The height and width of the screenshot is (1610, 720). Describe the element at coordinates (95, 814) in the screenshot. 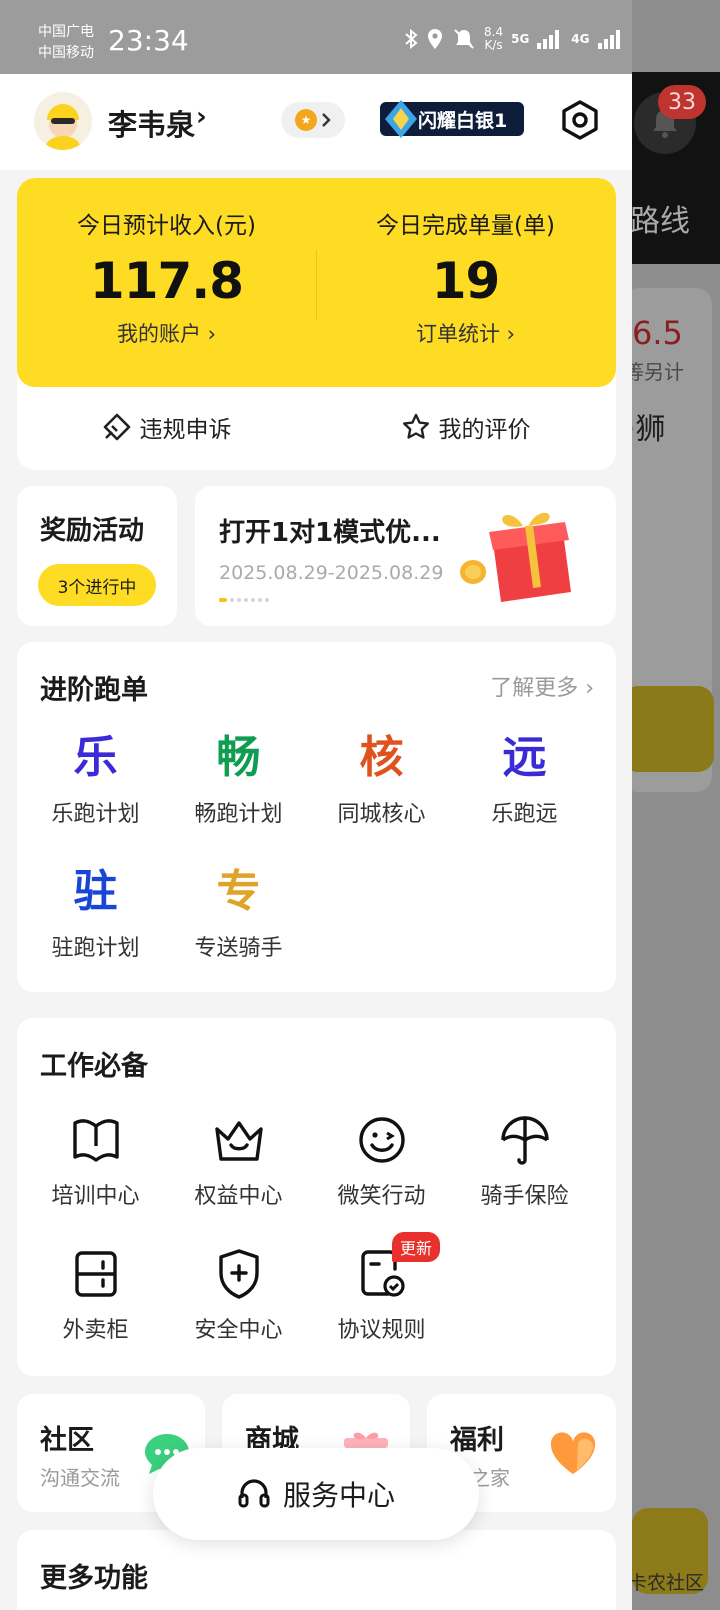

I see `plan-label: 乐跑计划` at that location.